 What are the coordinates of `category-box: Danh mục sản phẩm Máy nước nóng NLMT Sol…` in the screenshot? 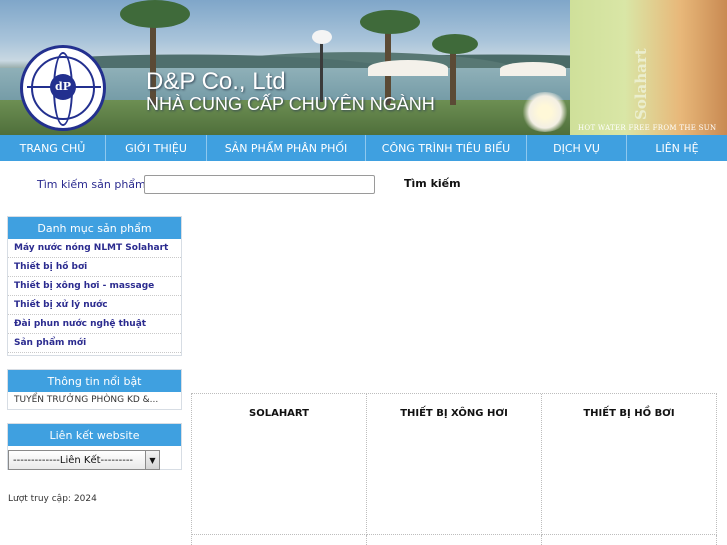 It's located at (94, 286).